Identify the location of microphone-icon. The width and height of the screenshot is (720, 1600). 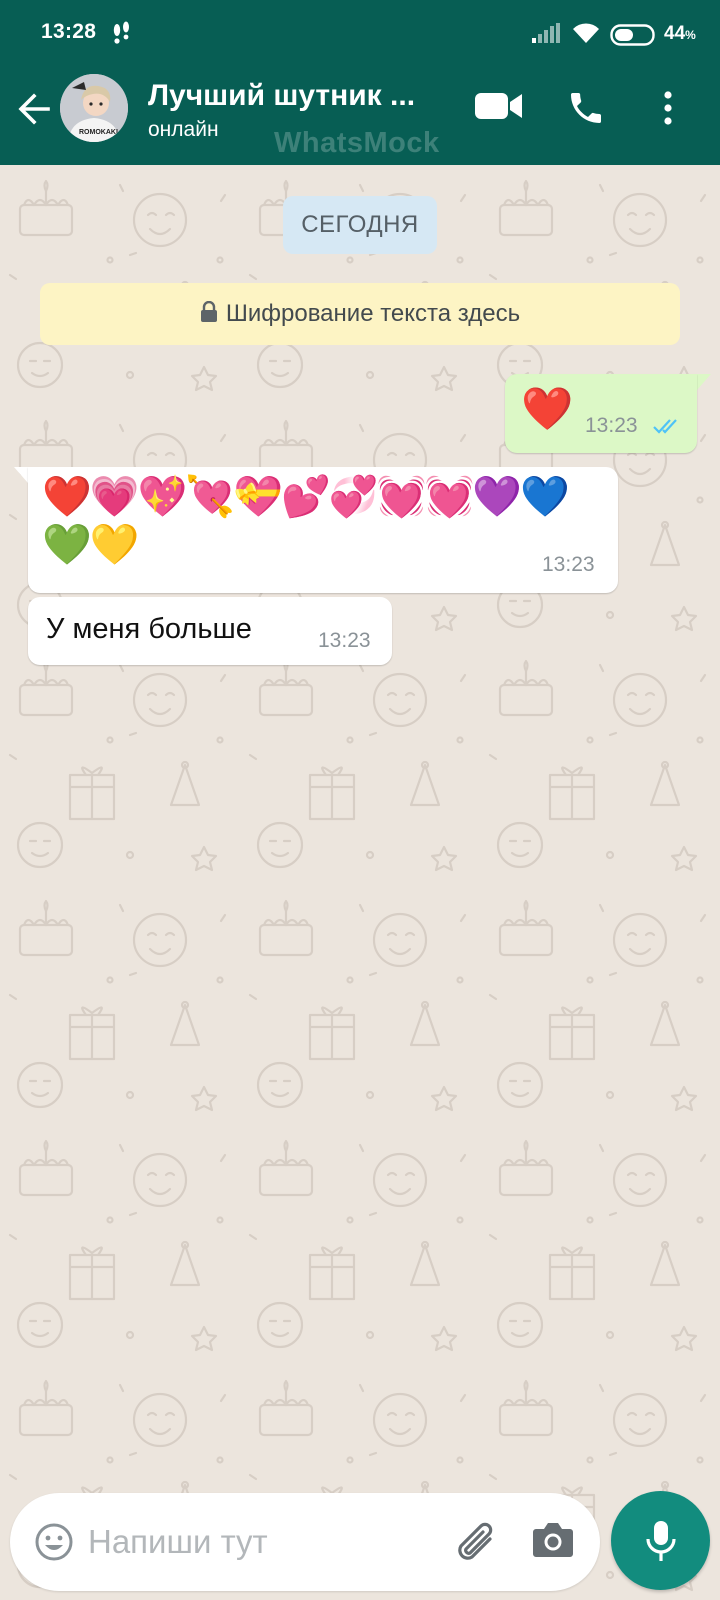
(661, 1541).